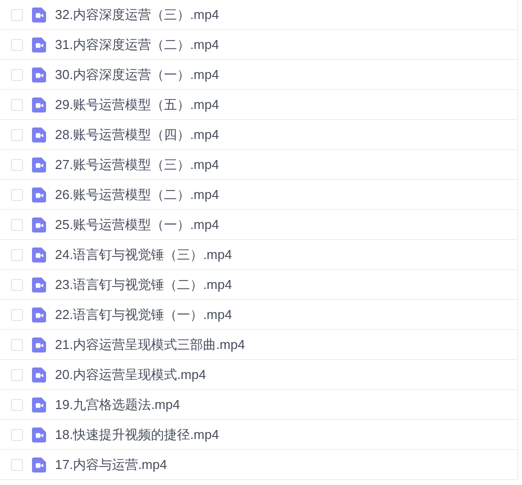 Image resolution: width=522 pixels, height=485 pixels. What do you see at coordinates (137, 104) in the screenshot?
I see `file-name: 29.账号运营模型（五）.mp4` at bounding box center [137, 104].